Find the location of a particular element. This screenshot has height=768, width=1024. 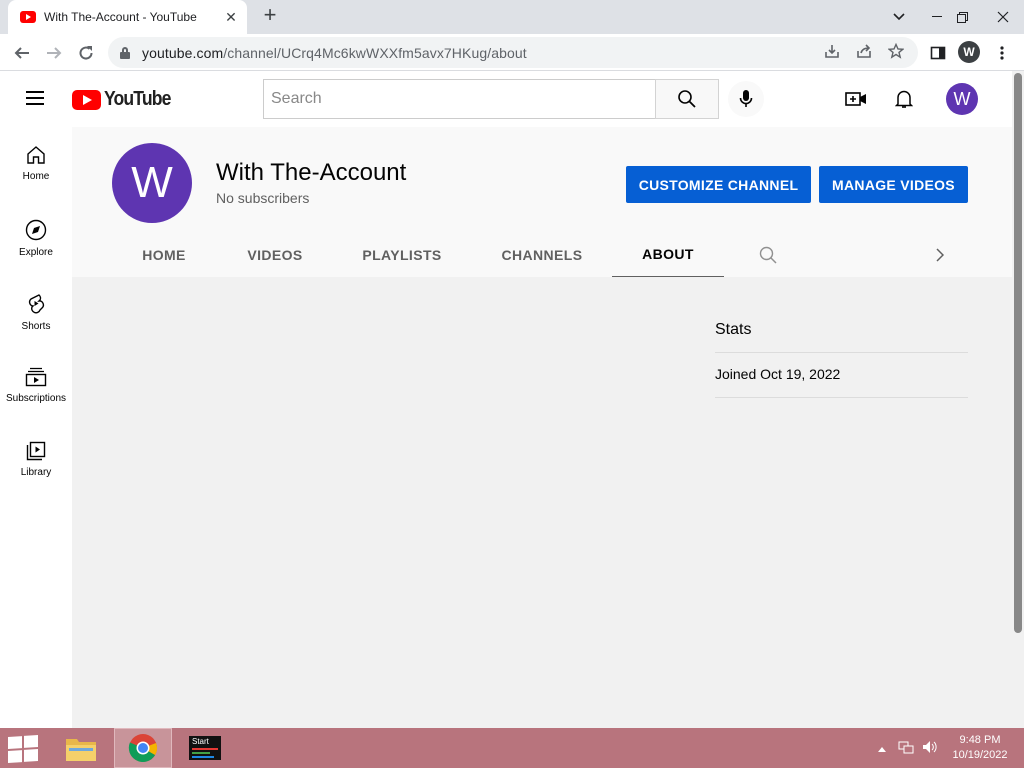

close-window-button is located at coordinates (1003, 17).